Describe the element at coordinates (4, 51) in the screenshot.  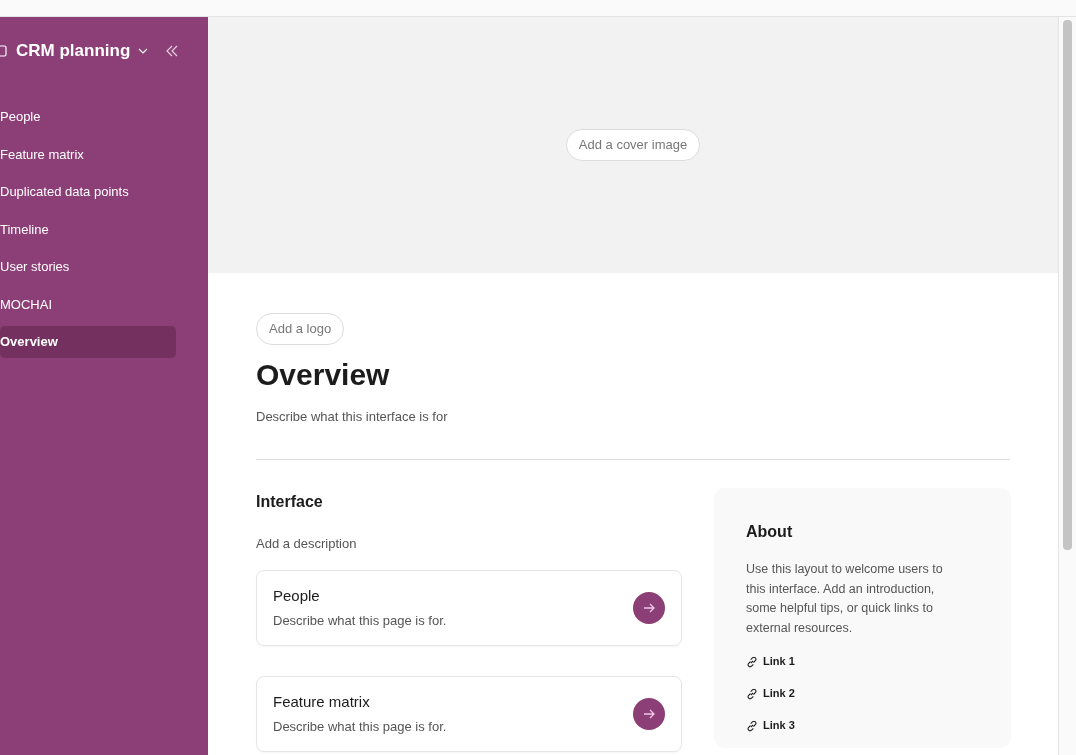
I see `page-icon` at that location.